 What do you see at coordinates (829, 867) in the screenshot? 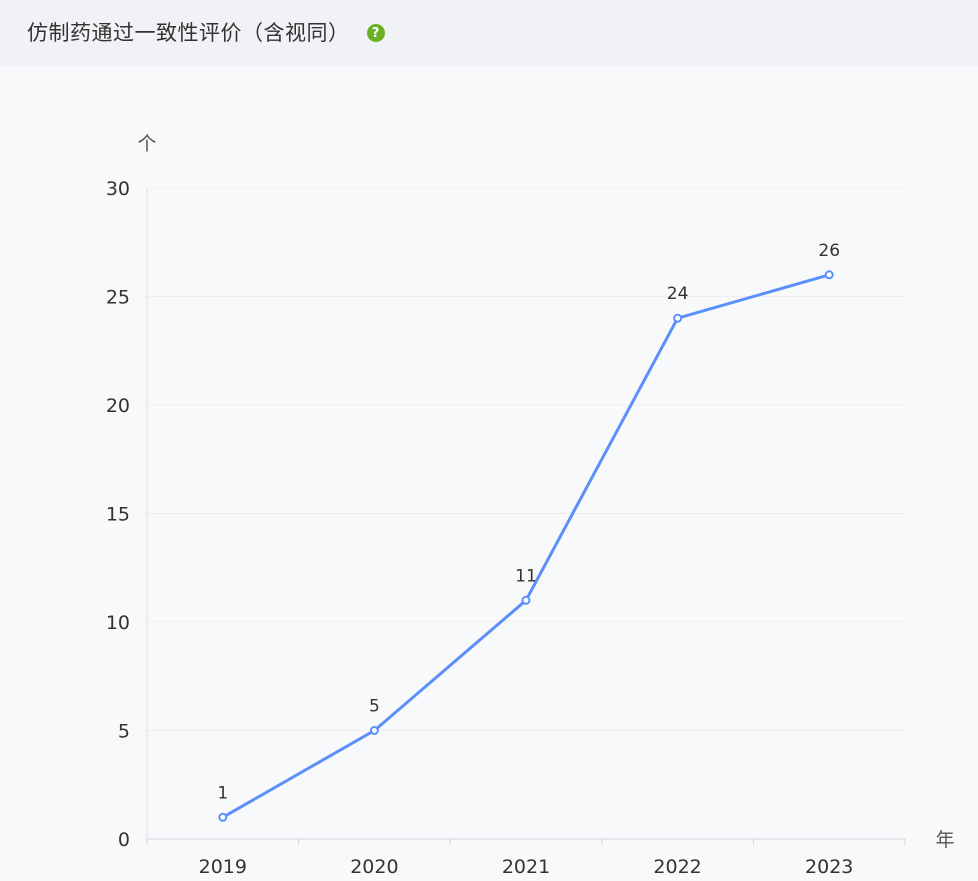
I see `x-tick-label: 2023` at bounding box center [829, 867].